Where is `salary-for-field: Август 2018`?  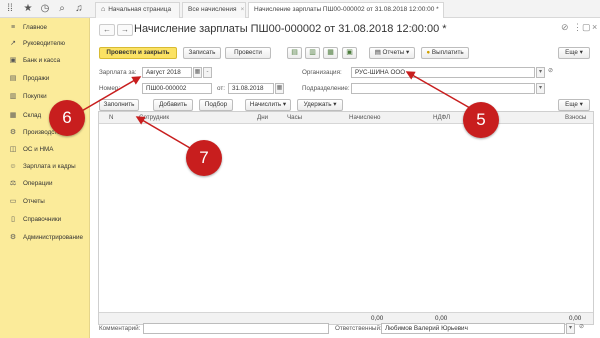 salary-for-field: Август 2018 is located at coordinates (167, 72).